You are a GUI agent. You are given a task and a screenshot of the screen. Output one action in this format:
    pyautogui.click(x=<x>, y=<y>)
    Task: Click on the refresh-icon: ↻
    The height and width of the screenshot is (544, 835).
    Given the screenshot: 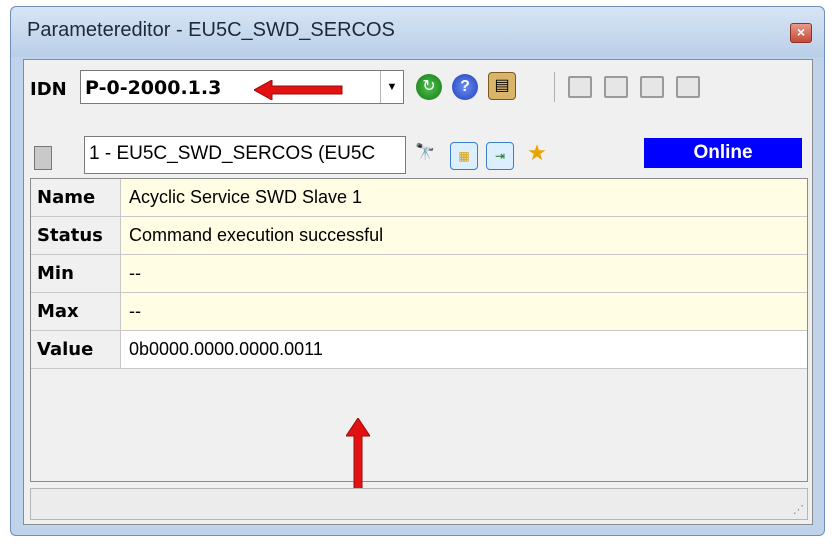 What is the action you would take?
    pyautogui.click(x=429, y=87)
    